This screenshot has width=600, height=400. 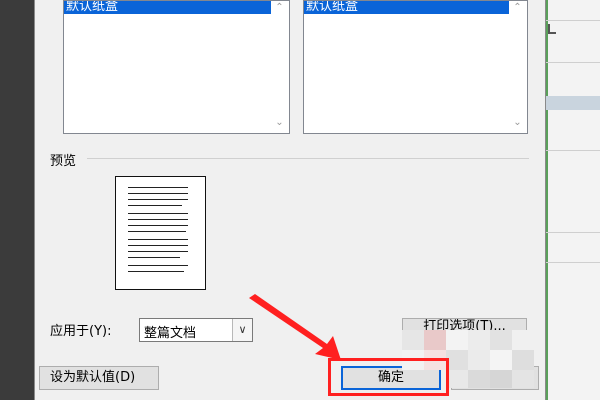 What do you see at coordinates (552, 29) in the screenshot?
I see `checkmark-icon` at bounding box center [552, 29].